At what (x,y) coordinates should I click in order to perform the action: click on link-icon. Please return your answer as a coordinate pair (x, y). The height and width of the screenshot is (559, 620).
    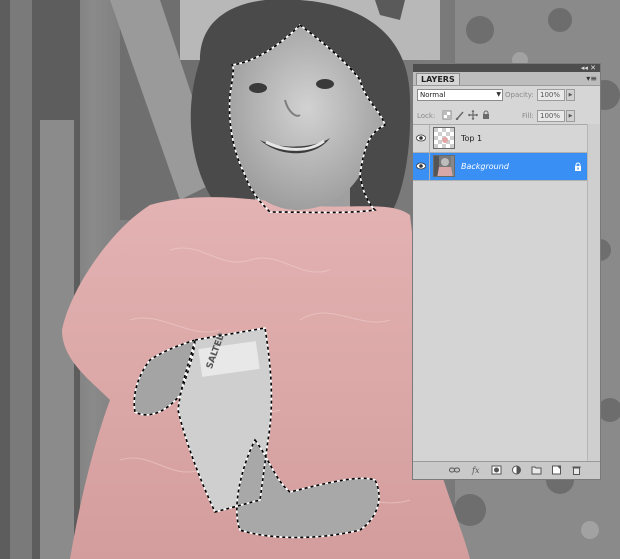
    Looking at the image, I should click on (454, 470).